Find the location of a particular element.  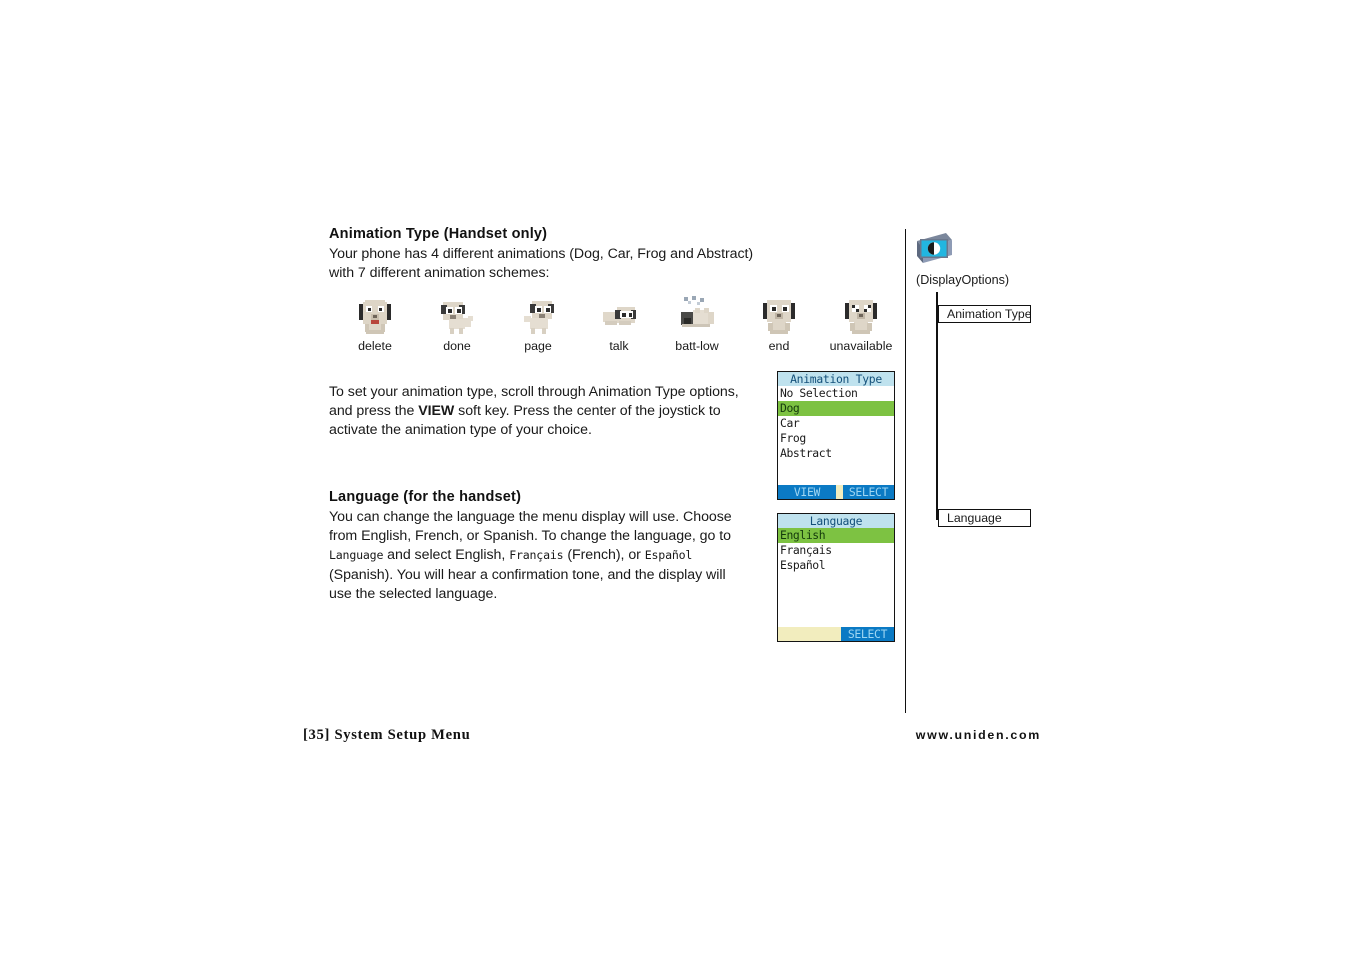

footer-page-label: [35] System Setup Menu is located at coordinates (387, 735).